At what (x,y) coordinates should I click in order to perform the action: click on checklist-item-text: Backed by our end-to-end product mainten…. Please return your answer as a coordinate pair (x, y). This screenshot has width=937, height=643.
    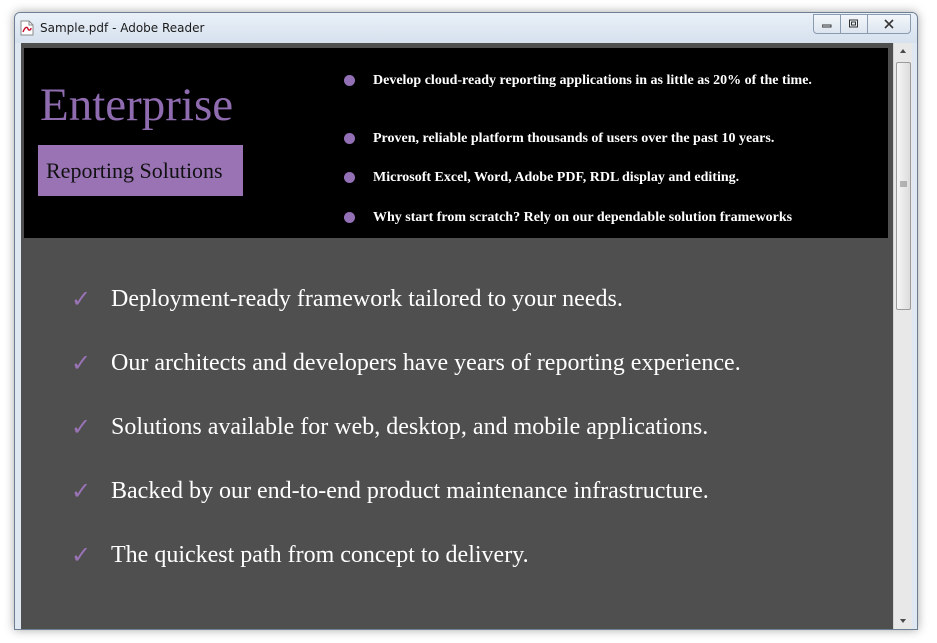
    Looking at the image, I should click on (410, 491).